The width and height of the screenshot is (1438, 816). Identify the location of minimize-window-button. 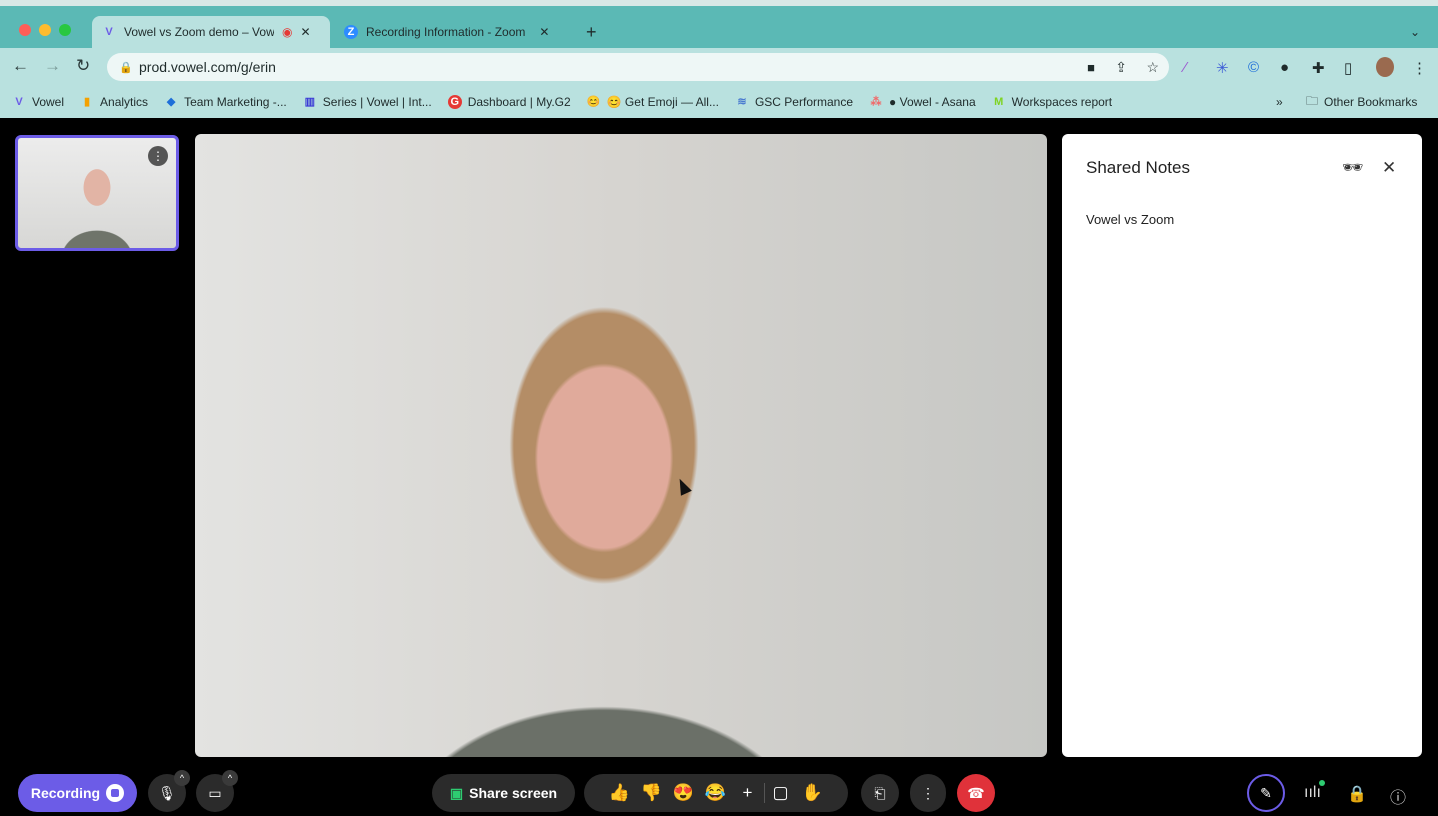
(45, 30).